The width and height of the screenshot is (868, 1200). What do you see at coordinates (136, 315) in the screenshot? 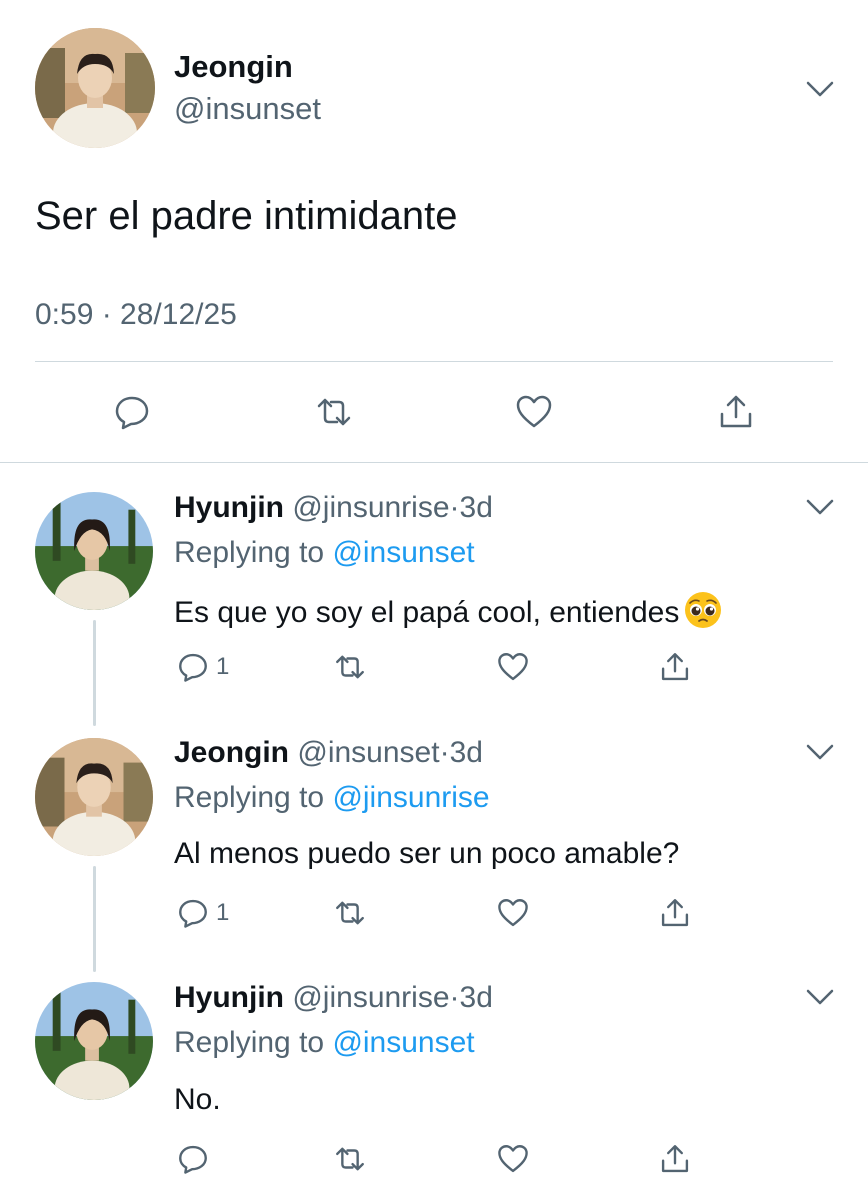
I see `tweet-timestamp: 0:59 · 28/12/25` at bounding box center [136, 315].